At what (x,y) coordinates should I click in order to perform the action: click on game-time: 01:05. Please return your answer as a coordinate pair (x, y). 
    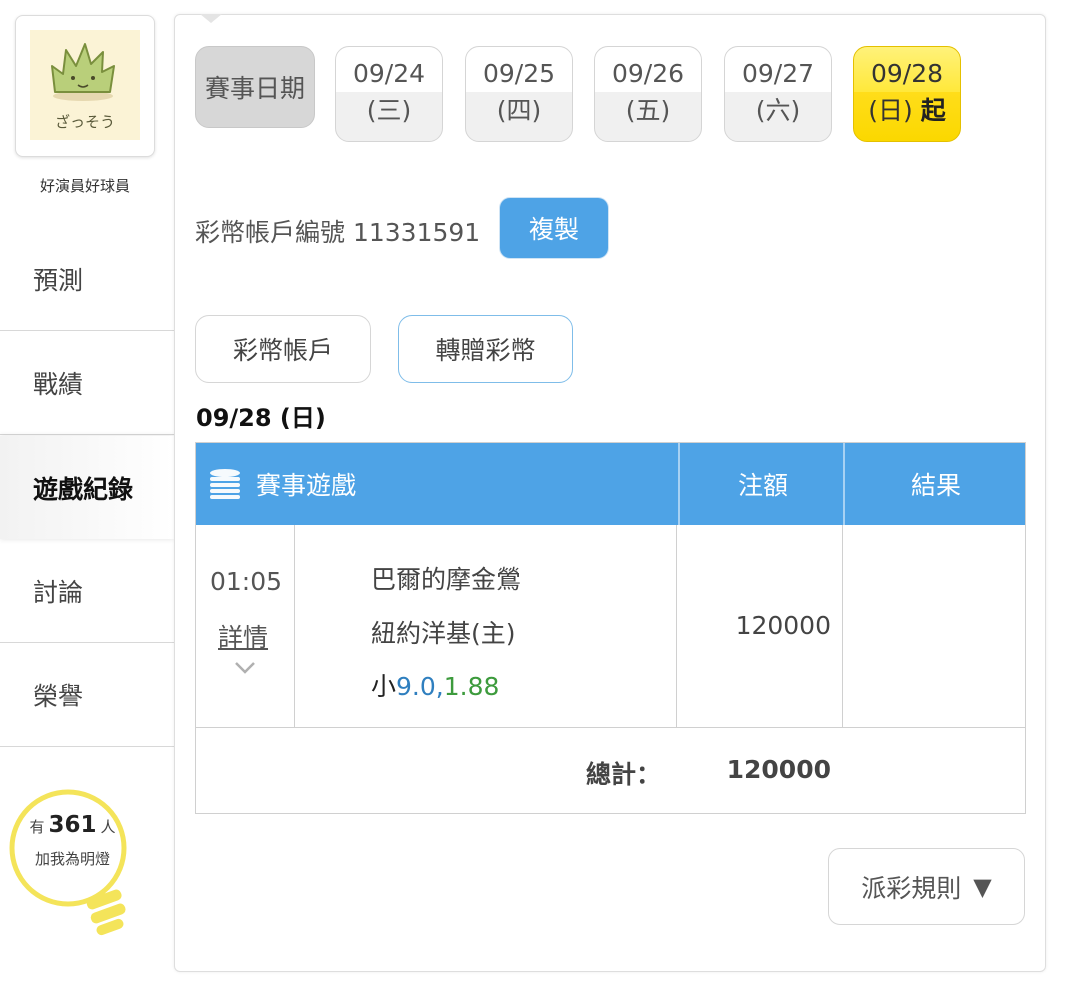
    Looking at the image, I should click on (246, 581).